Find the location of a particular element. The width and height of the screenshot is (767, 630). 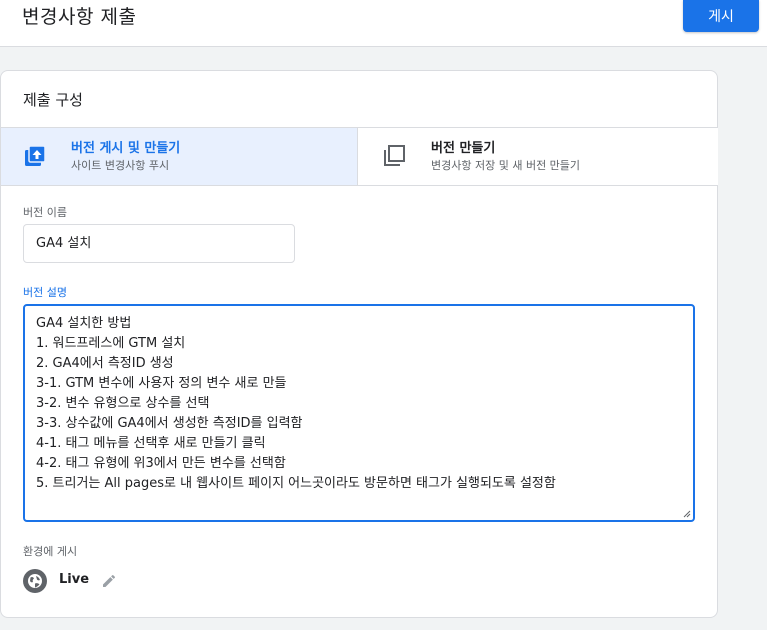

option-publish-and-create: 버전 게시 및 만들기 사이트 변경사항 푸시 is located at coordinates (179, 156).